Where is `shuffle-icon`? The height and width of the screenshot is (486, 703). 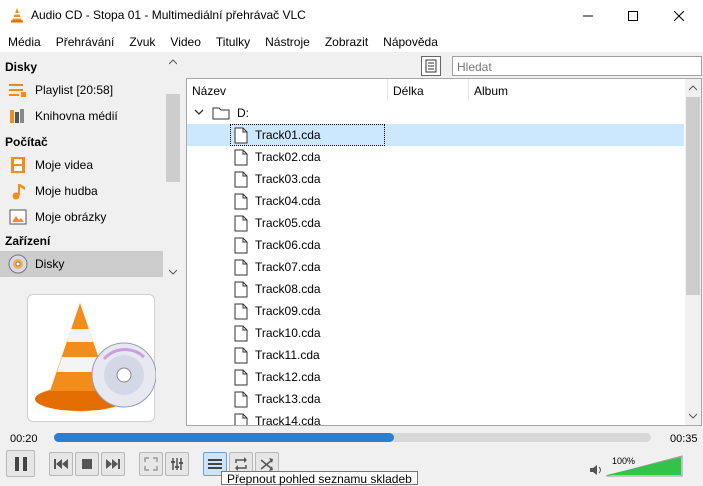
shuffle-icon is located at coordinates (266, 464).